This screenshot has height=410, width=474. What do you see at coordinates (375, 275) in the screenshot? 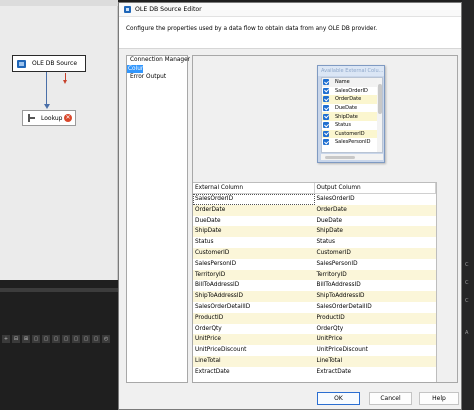
I see `output-column-cell: TerritoryID` at bounding box center [375, 275].